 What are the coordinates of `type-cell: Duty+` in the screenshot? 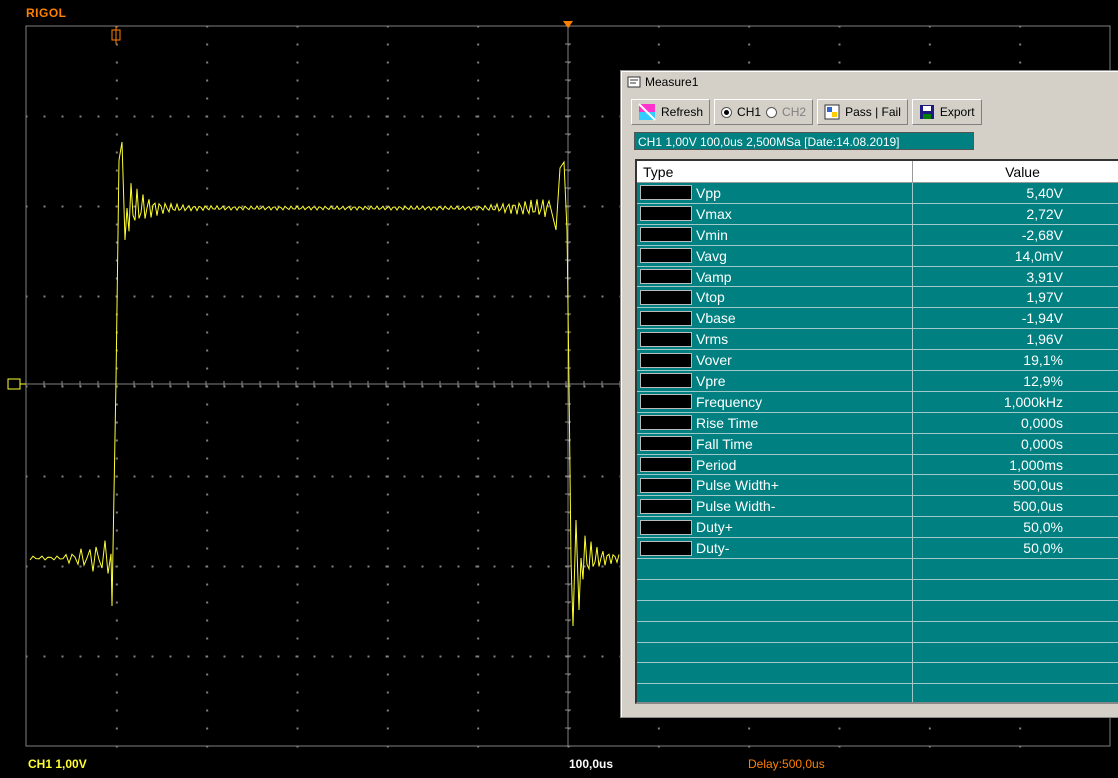 It's located at (775, 527).